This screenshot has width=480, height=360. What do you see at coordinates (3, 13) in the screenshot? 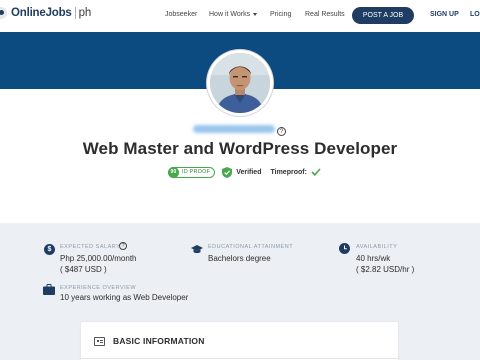
I see `logo-mark-icon` at bounding box center [3, 13].